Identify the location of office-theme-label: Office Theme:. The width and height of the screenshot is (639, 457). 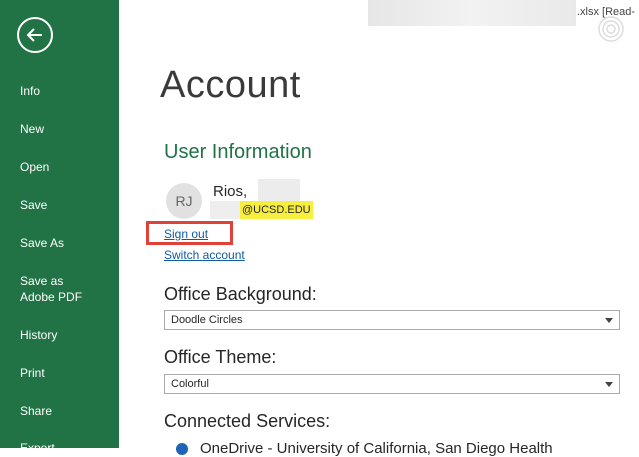
(220, 357).